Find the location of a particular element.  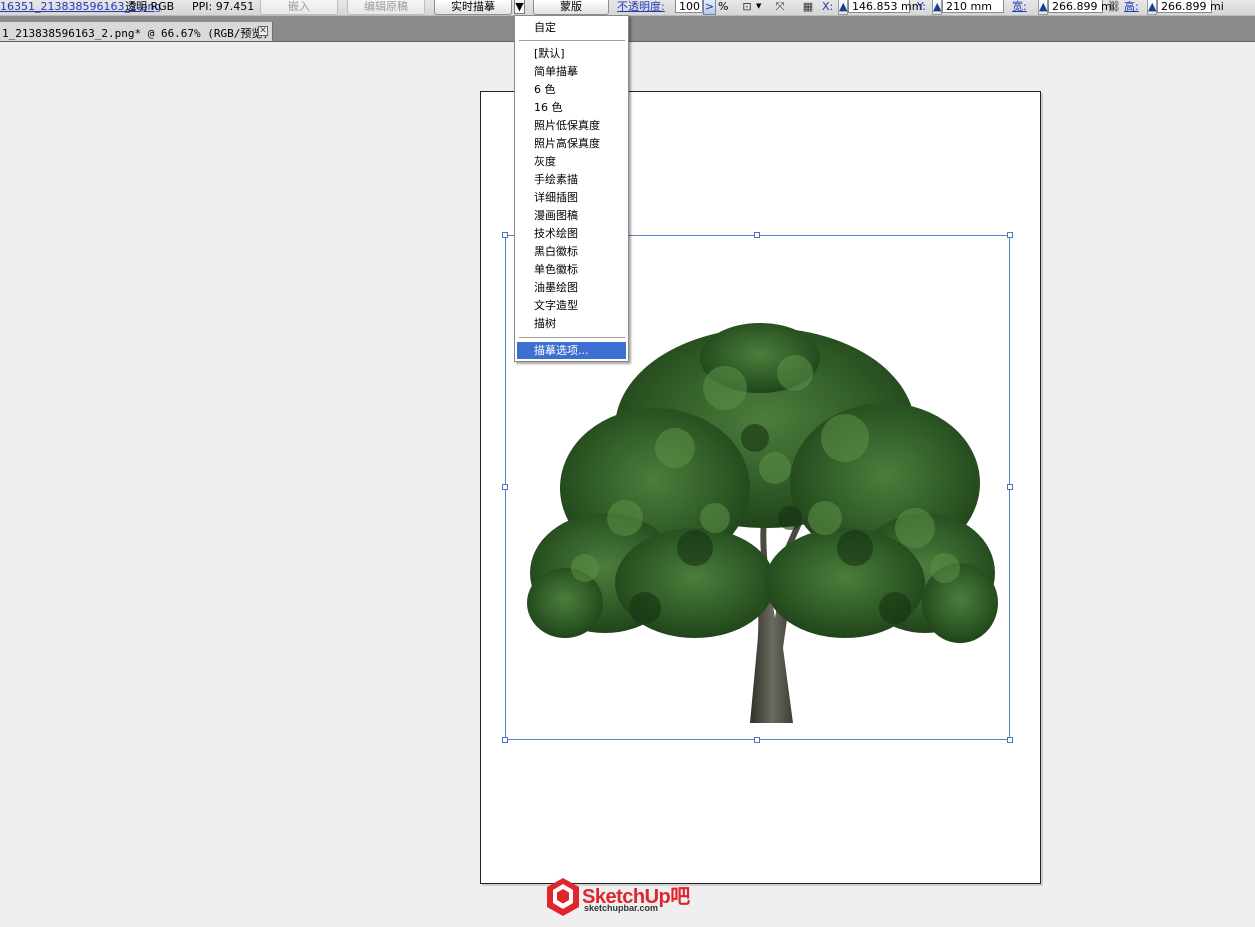

live-trace-button: 实时描摹 is located at coordinates (473, 7).